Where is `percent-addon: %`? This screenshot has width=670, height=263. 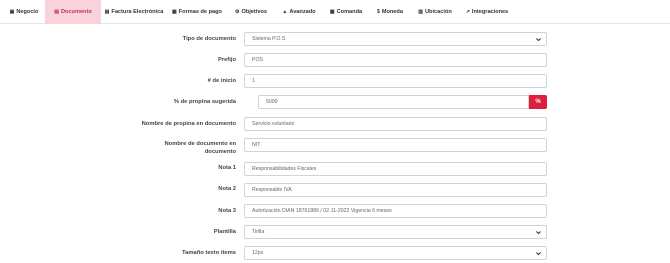
percent-addon: % is located at coordinates (538, 102).